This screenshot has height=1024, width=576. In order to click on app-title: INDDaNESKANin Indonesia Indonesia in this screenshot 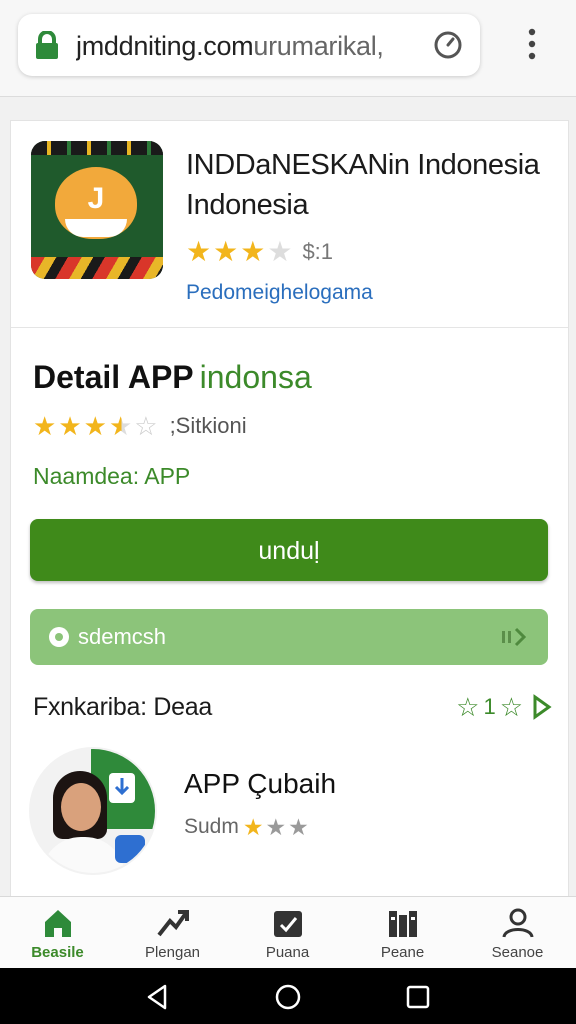, I will do `click(363, 185)`.